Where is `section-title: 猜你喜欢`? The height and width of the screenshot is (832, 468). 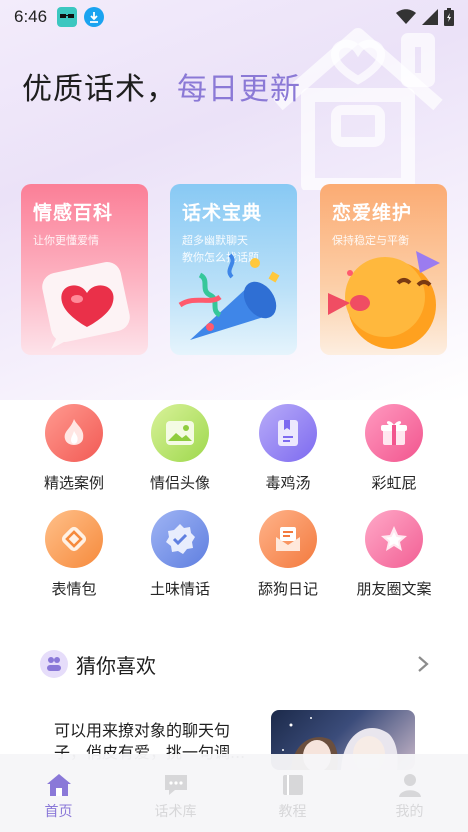 section-title: 猜你喜欢 is located at coordinates (116, 665).